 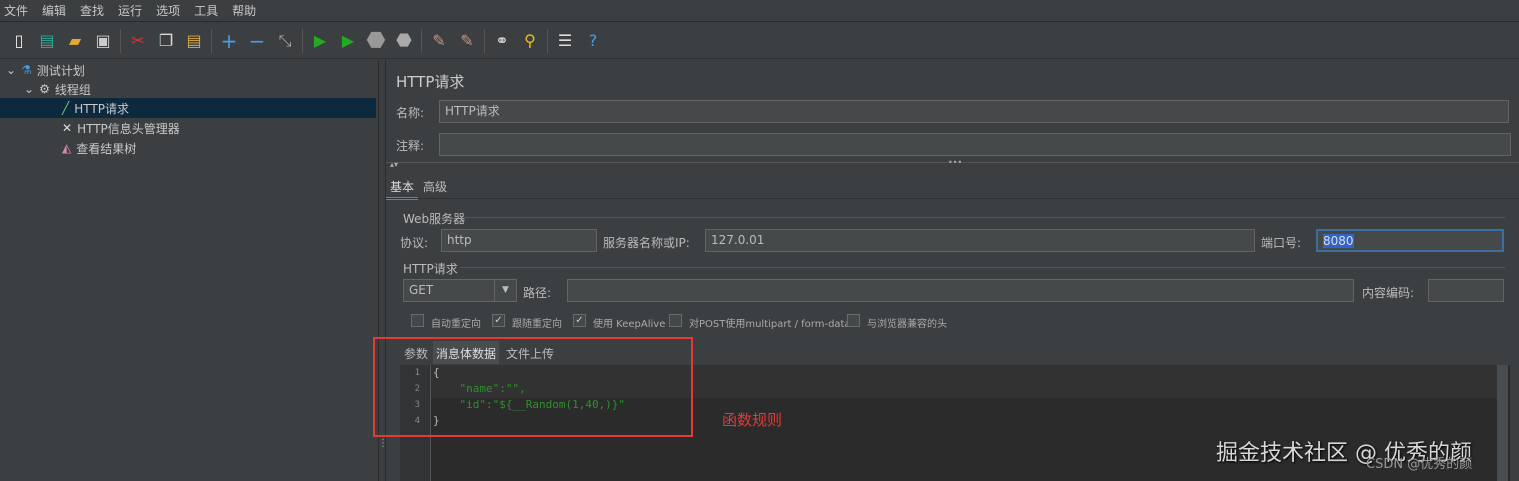 I want to click on drag-handle-icon: ⋮, so click(x=383, y=443).